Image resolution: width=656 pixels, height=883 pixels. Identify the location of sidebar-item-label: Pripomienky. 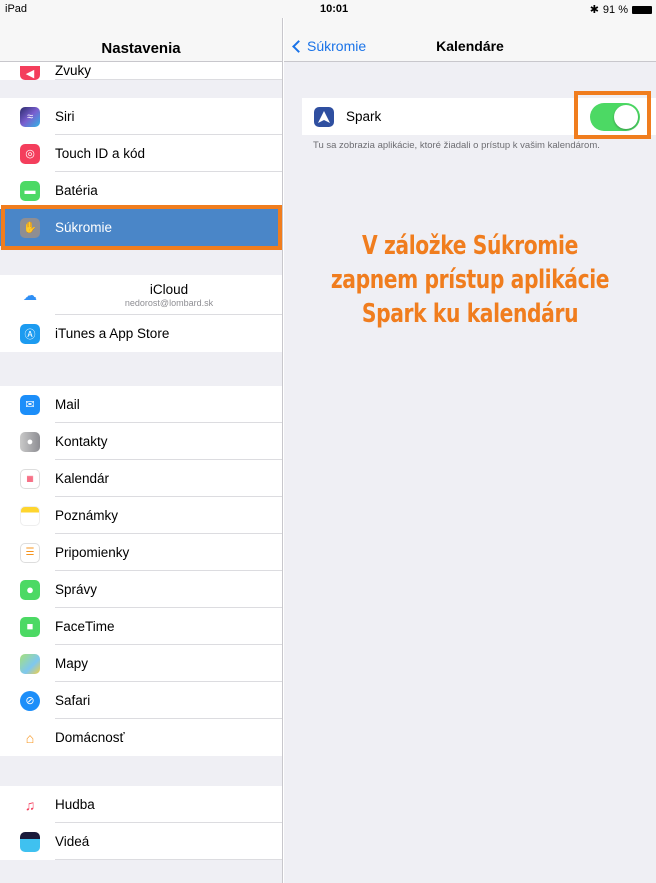
(168, 552).